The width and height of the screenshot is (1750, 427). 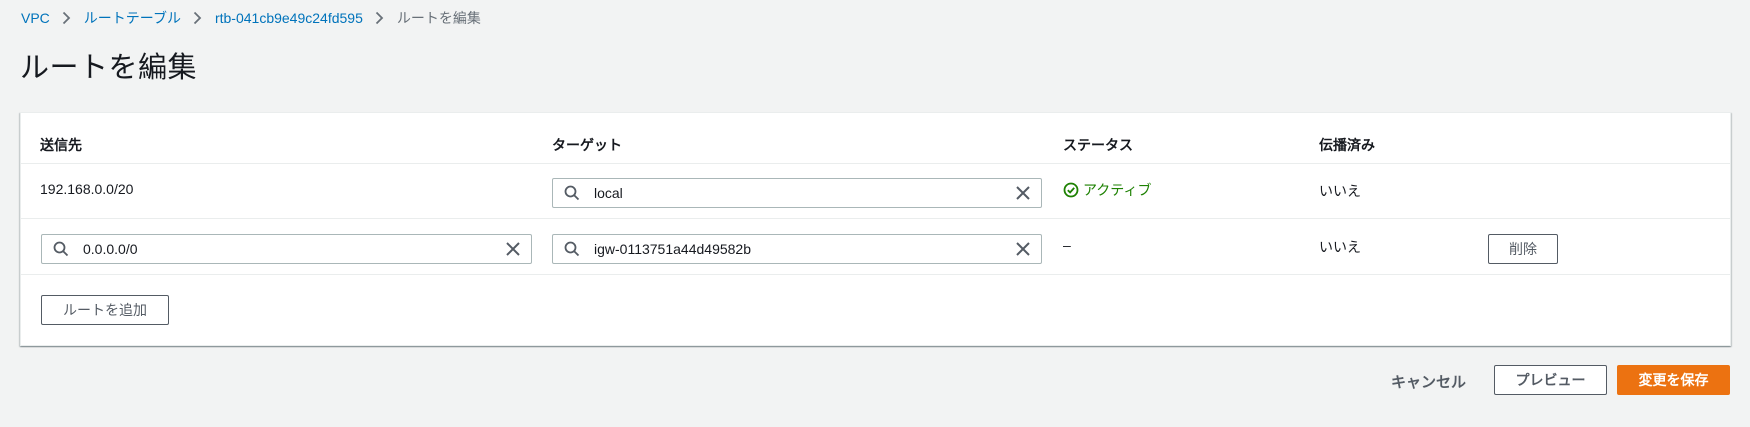 What do you see at coordinates (1117, 190) in the screenshot?
I see `status-text: アクティブ` at bounding box center [1117, 190].